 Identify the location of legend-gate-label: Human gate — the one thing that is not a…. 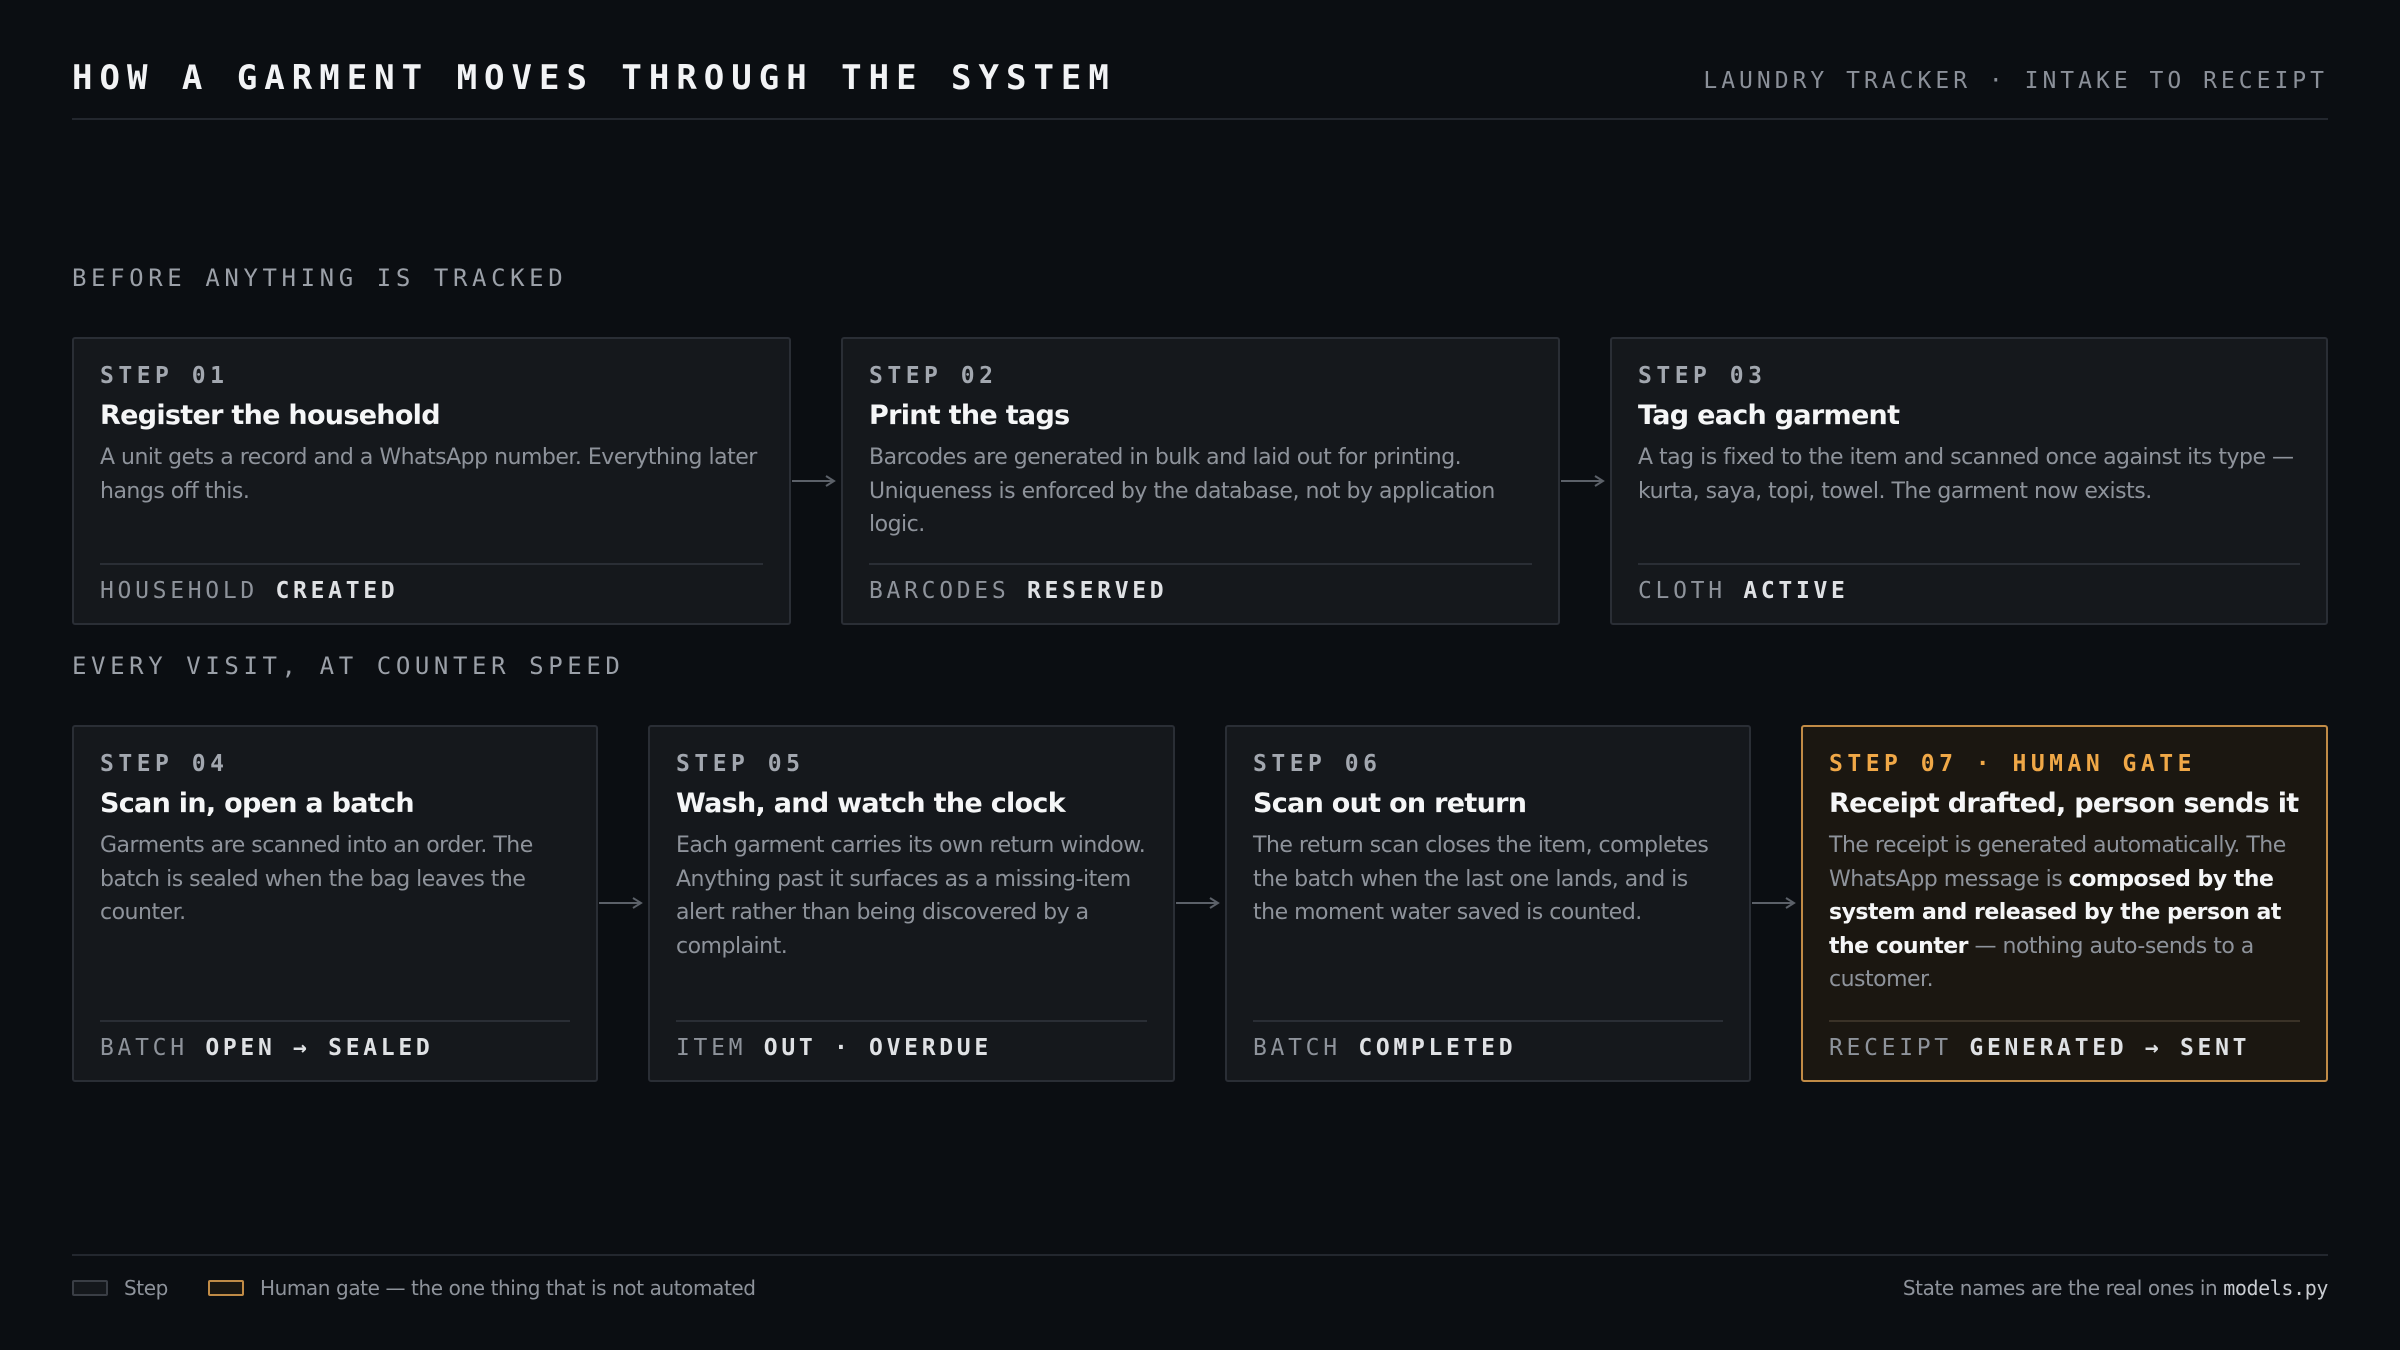
(507, 1288).